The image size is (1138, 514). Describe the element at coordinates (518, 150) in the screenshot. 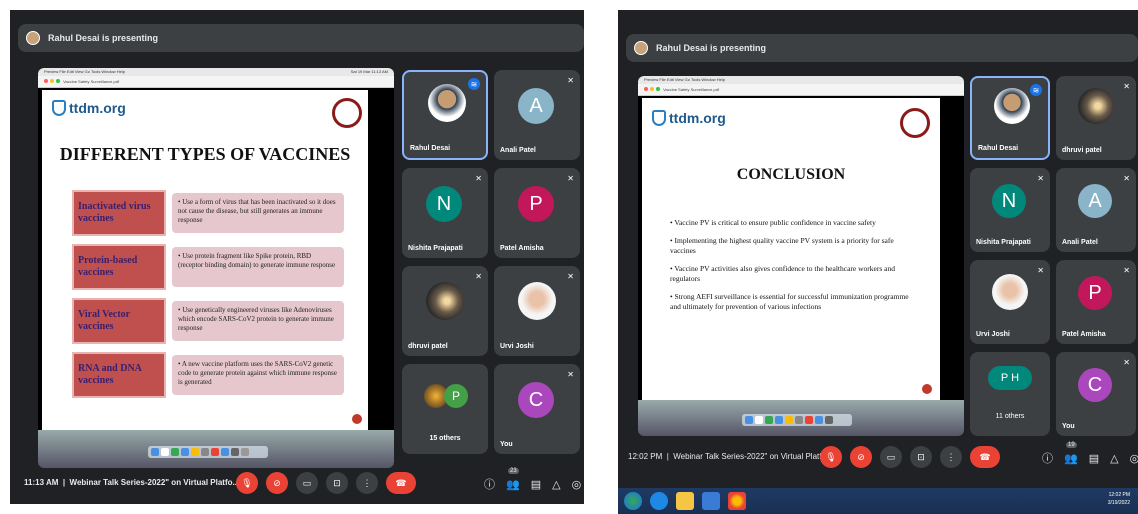

I see `participant-name: Anali Patel` at that location.